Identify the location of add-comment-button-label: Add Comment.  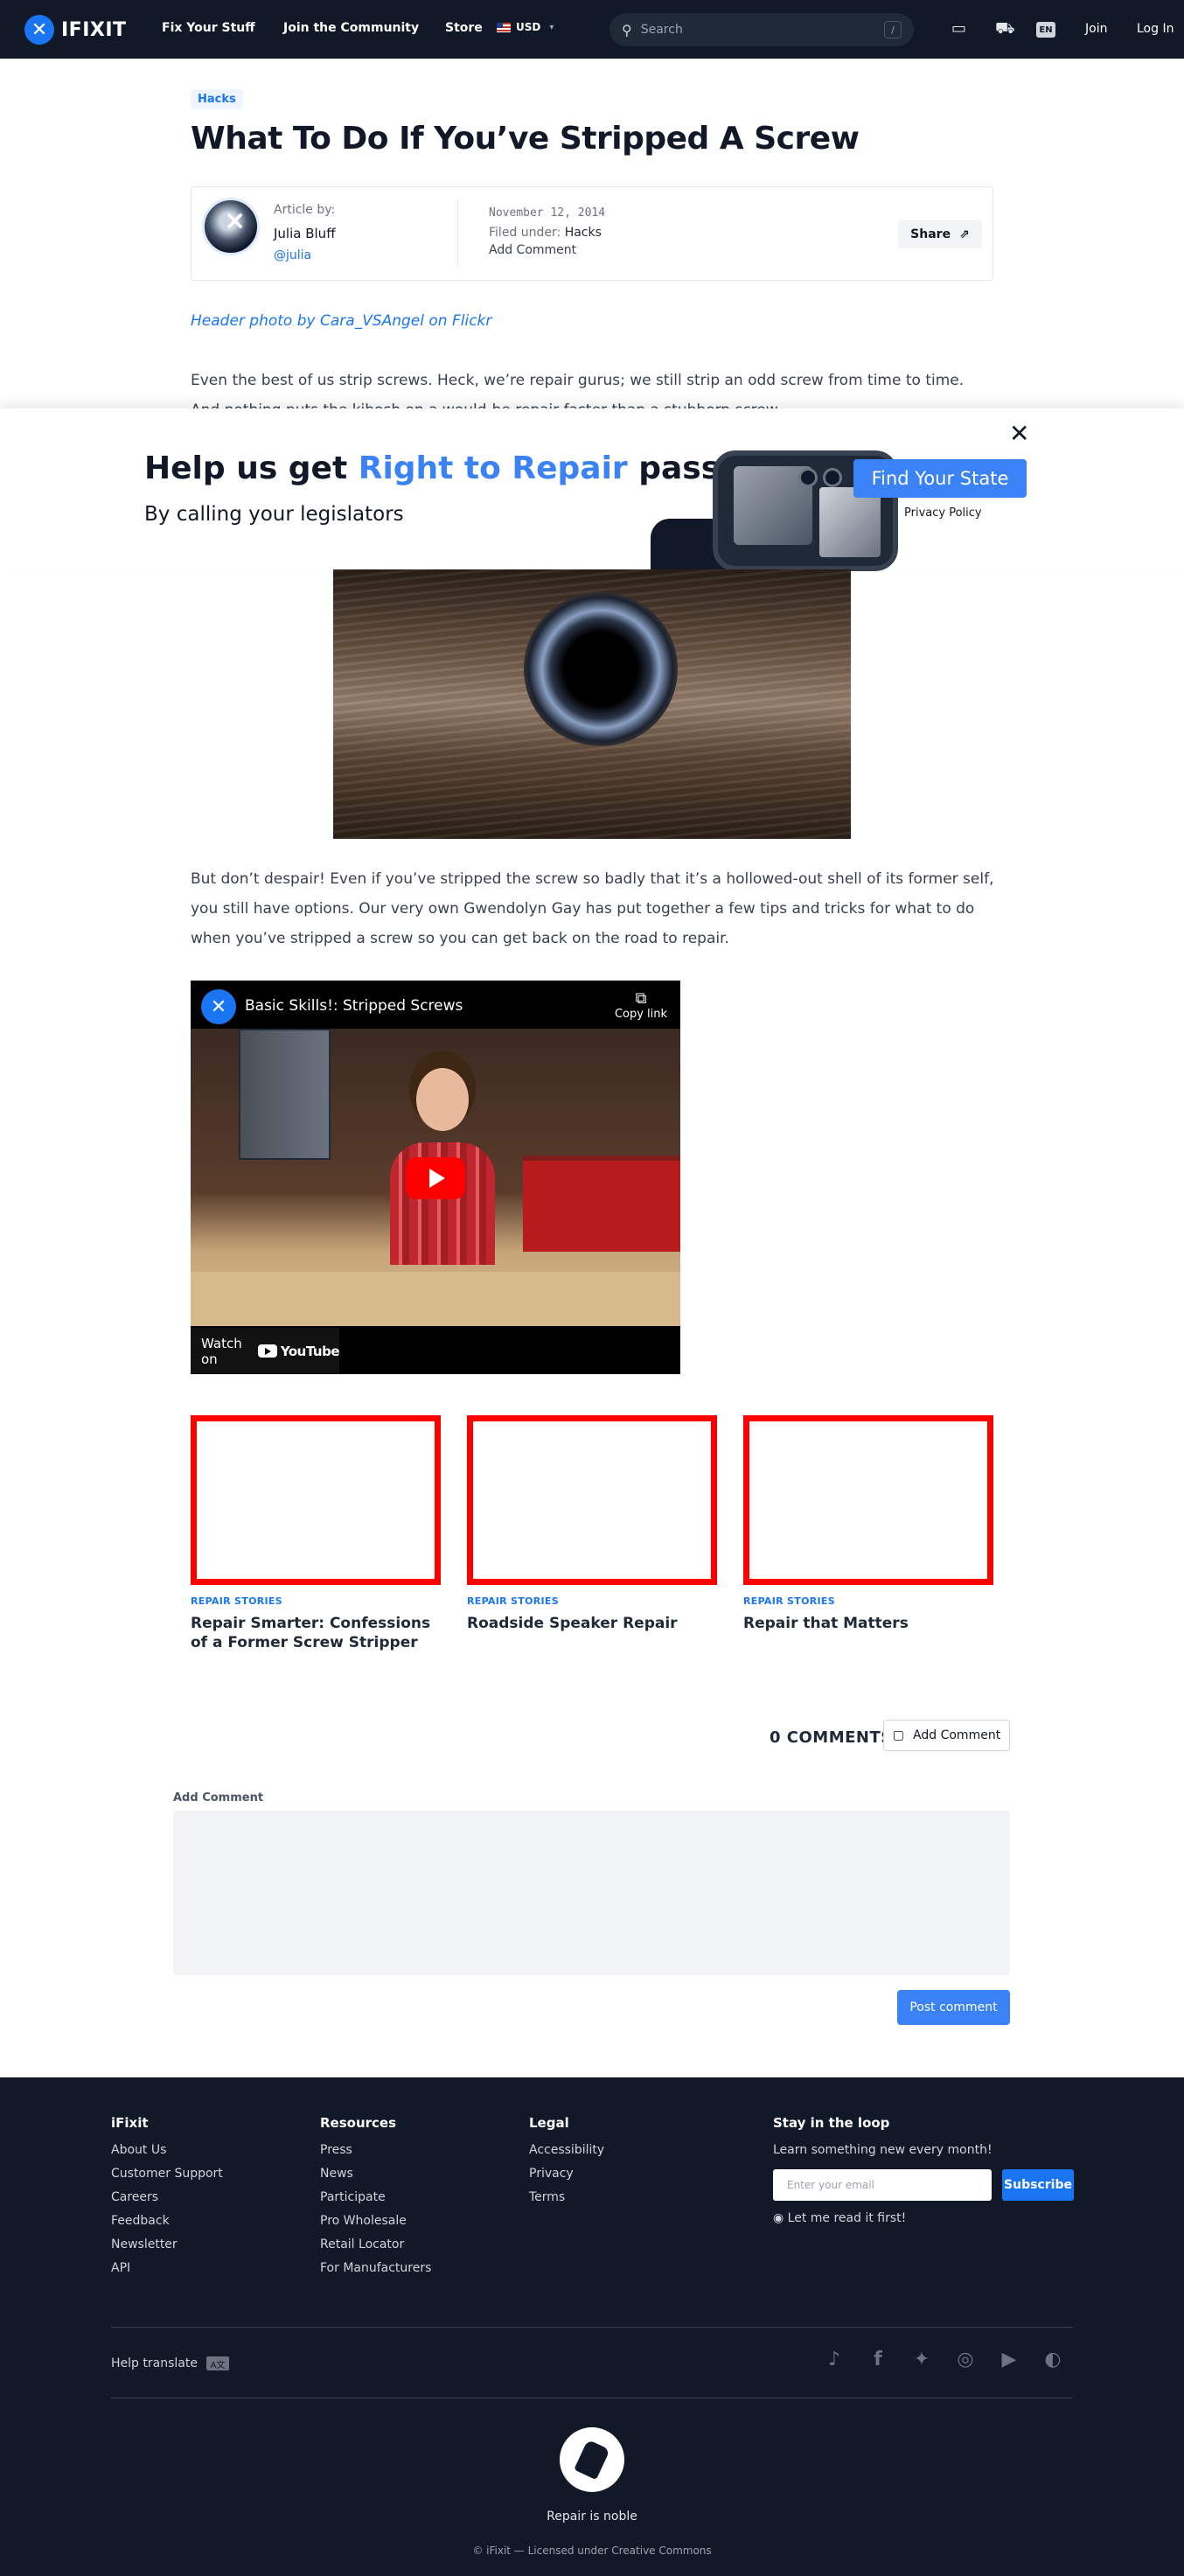
(957, 1735).